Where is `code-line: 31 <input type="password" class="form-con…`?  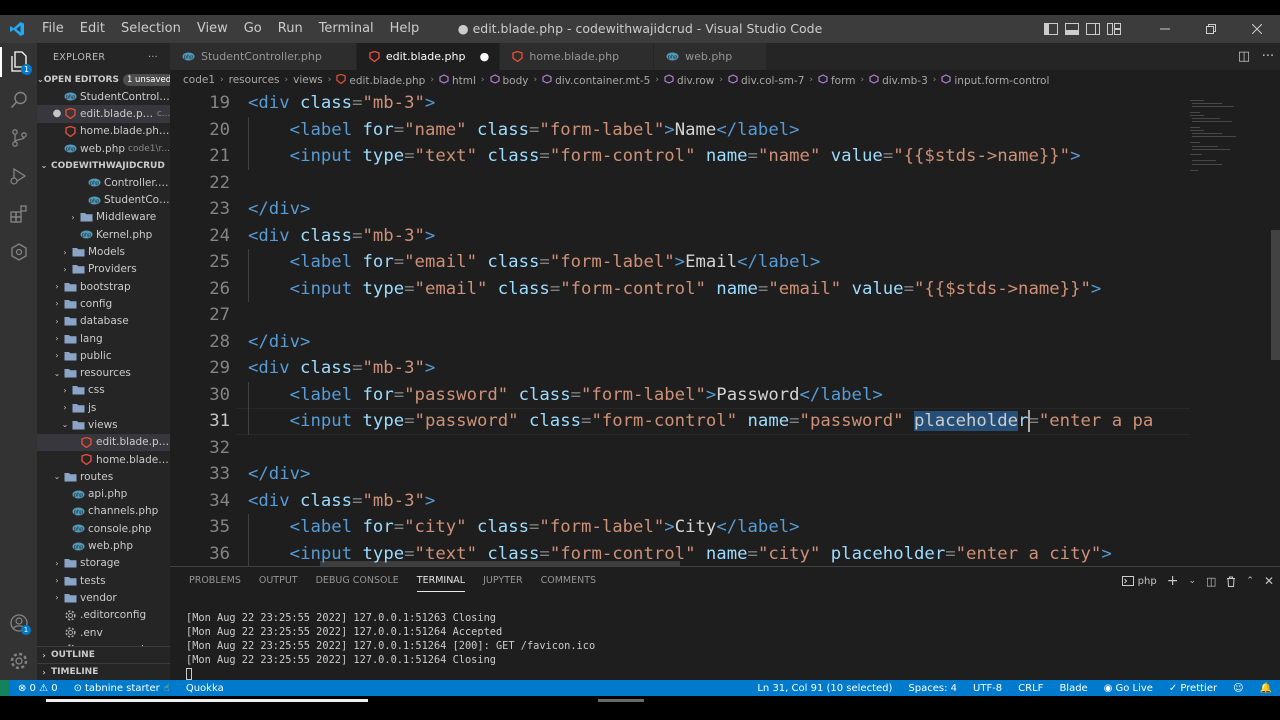 code-line: 31 <input type="password" class="form-con… is located at coordinates (680, 421).